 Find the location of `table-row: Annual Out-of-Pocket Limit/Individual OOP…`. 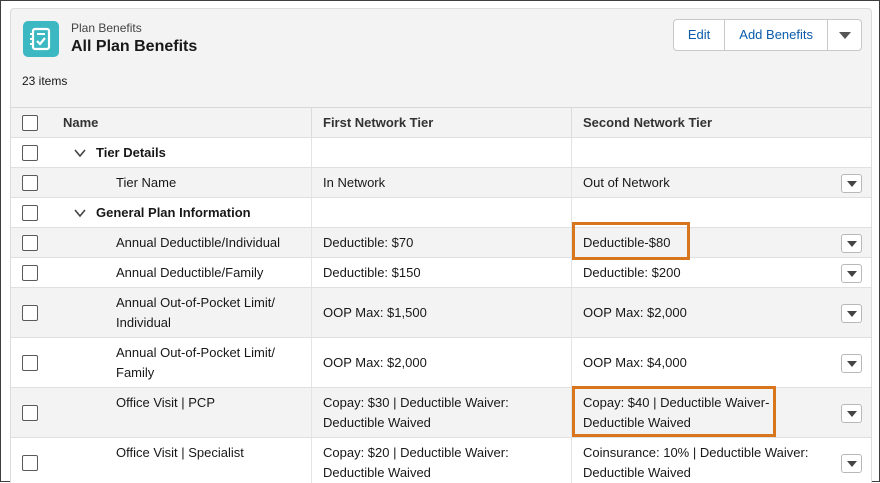

table-row: Annual Out-of-Pocket Limit/Individual OOP… is located at coordinates (441, 312).